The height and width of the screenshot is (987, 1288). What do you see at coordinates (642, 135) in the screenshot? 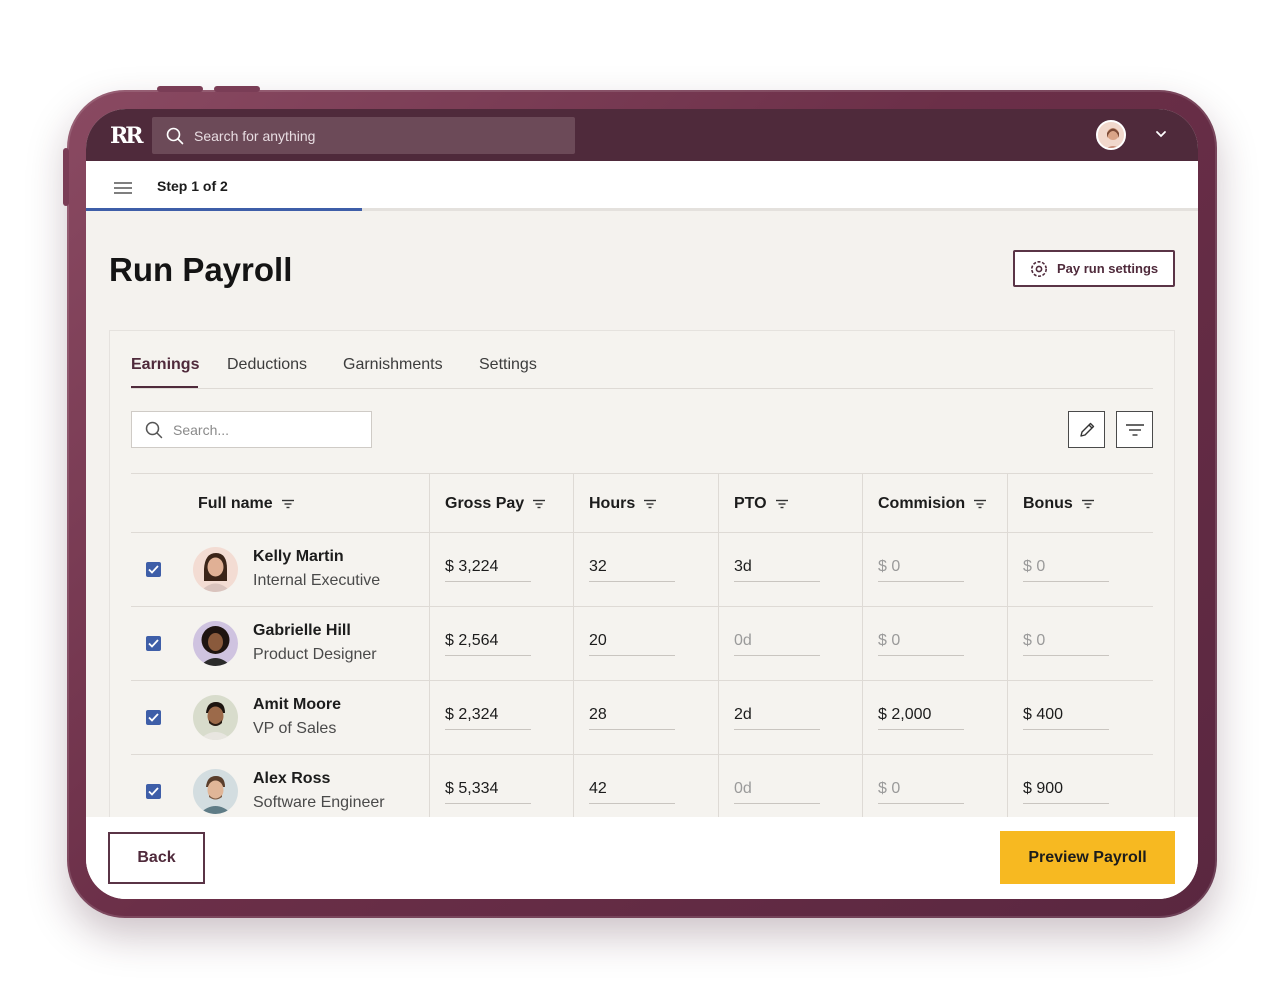
I see `top-bar: RR Search for anything` at bounding box center [642, 135].